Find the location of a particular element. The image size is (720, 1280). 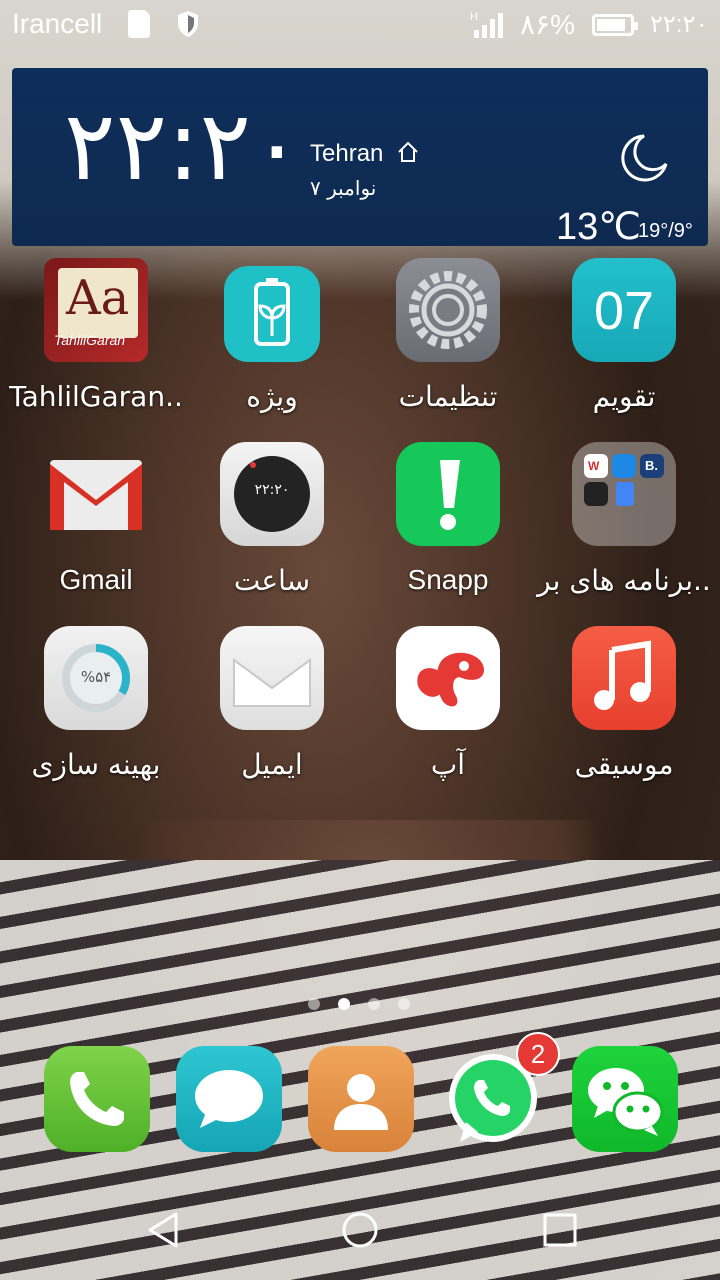

music-icon is located at coordinates (624, 678).